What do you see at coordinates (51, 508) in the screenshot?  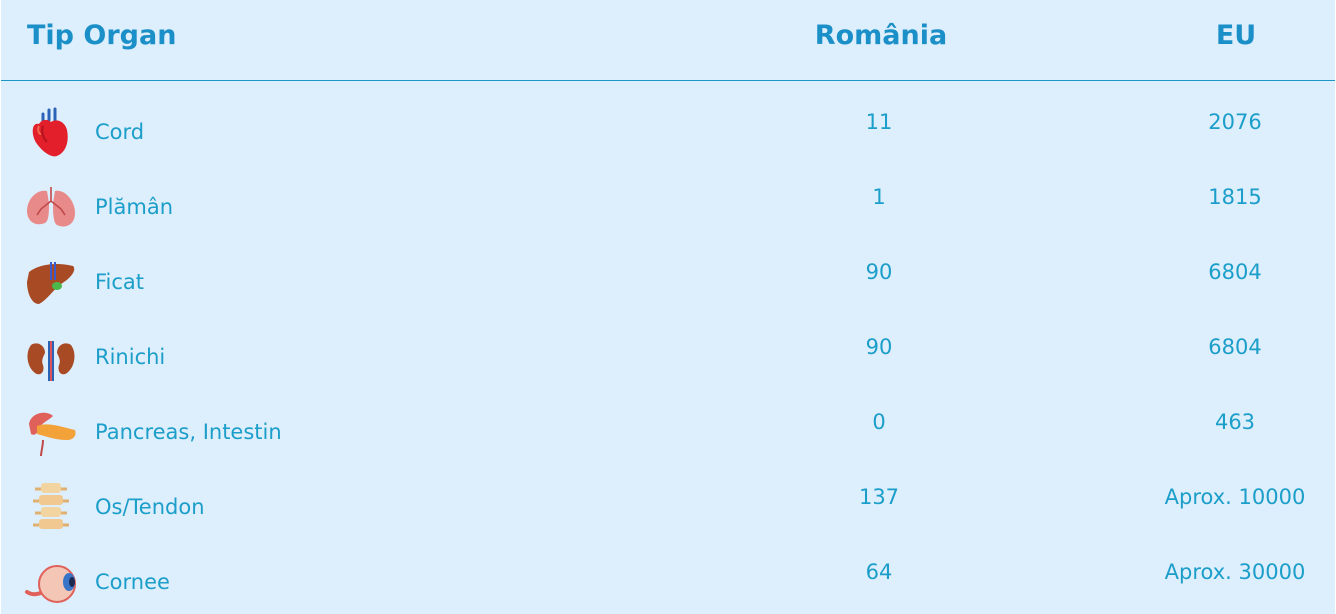 I see `bone-icon` at bounding box center [51, 508].